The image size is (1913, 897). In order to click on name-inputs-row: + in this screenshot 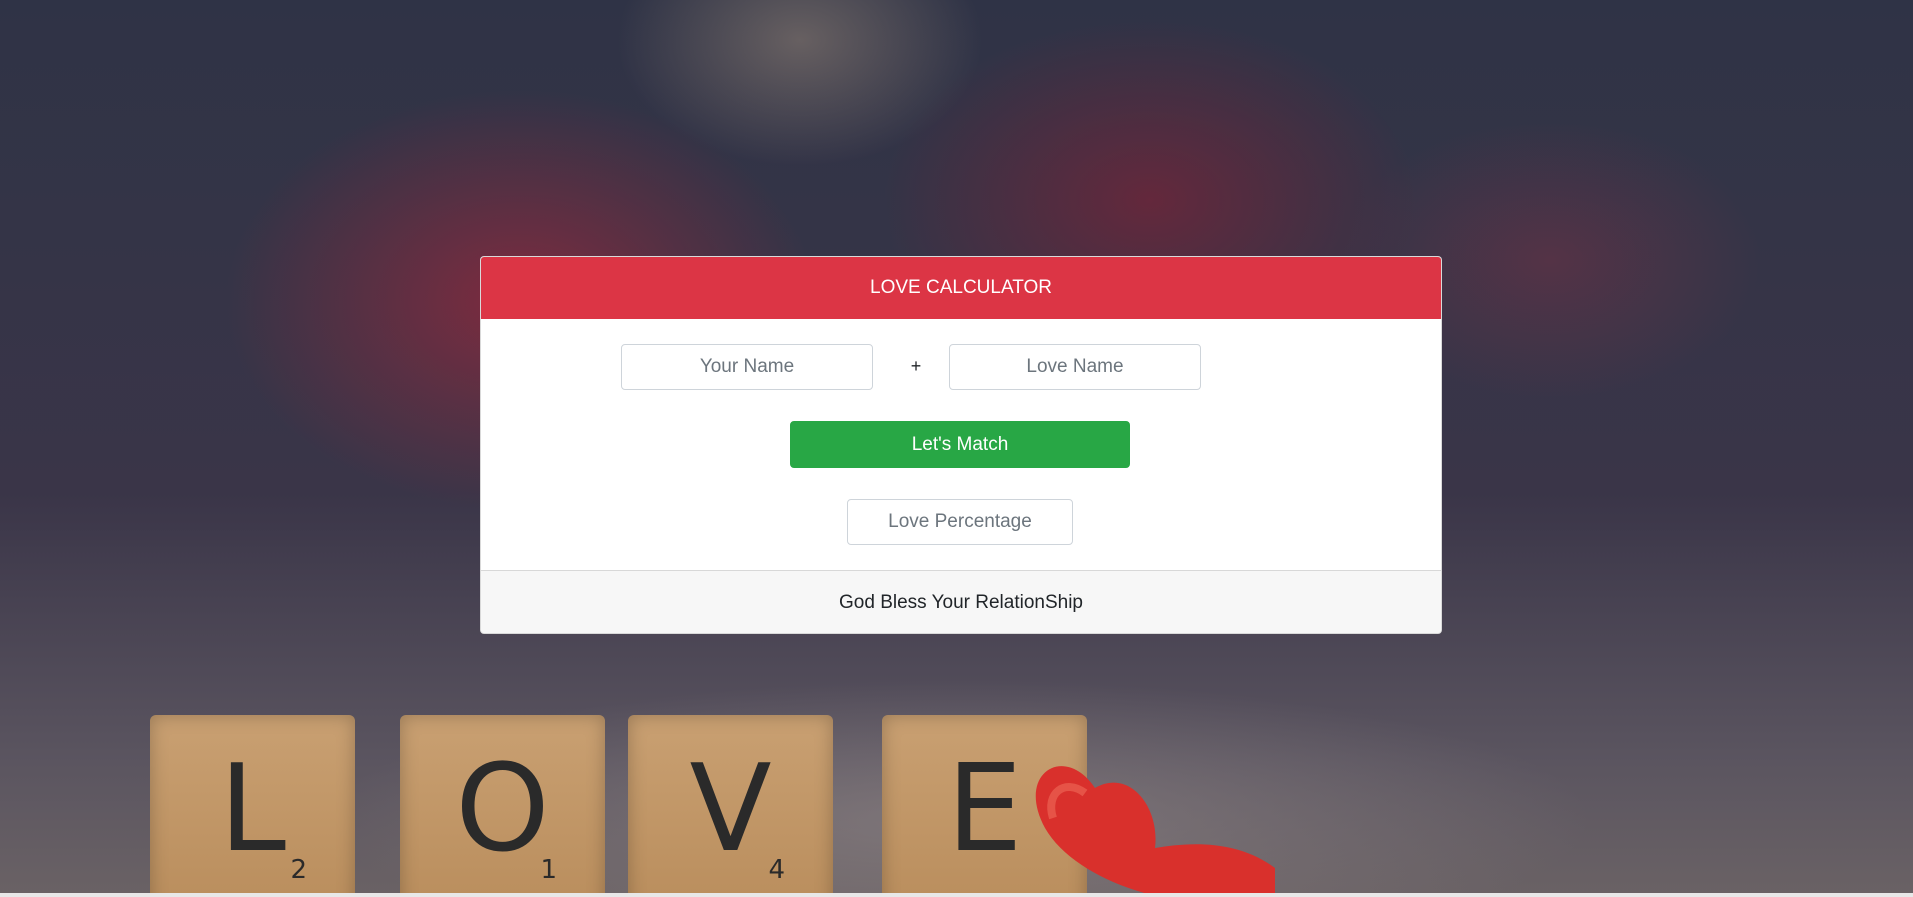, I will do `click(961, 368)`.